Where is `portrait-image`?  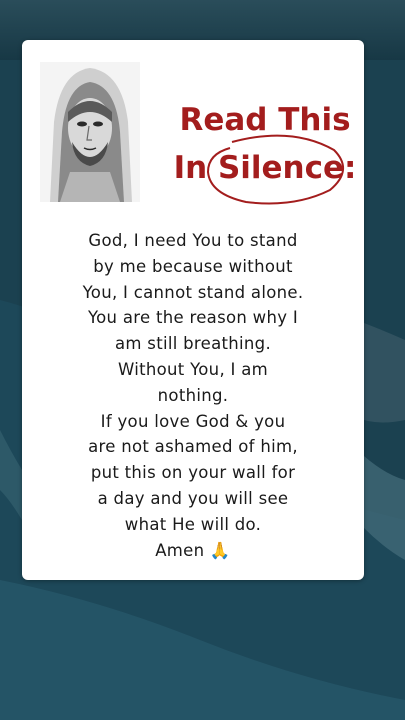
portrait-image is located at coordinates (90, 132).